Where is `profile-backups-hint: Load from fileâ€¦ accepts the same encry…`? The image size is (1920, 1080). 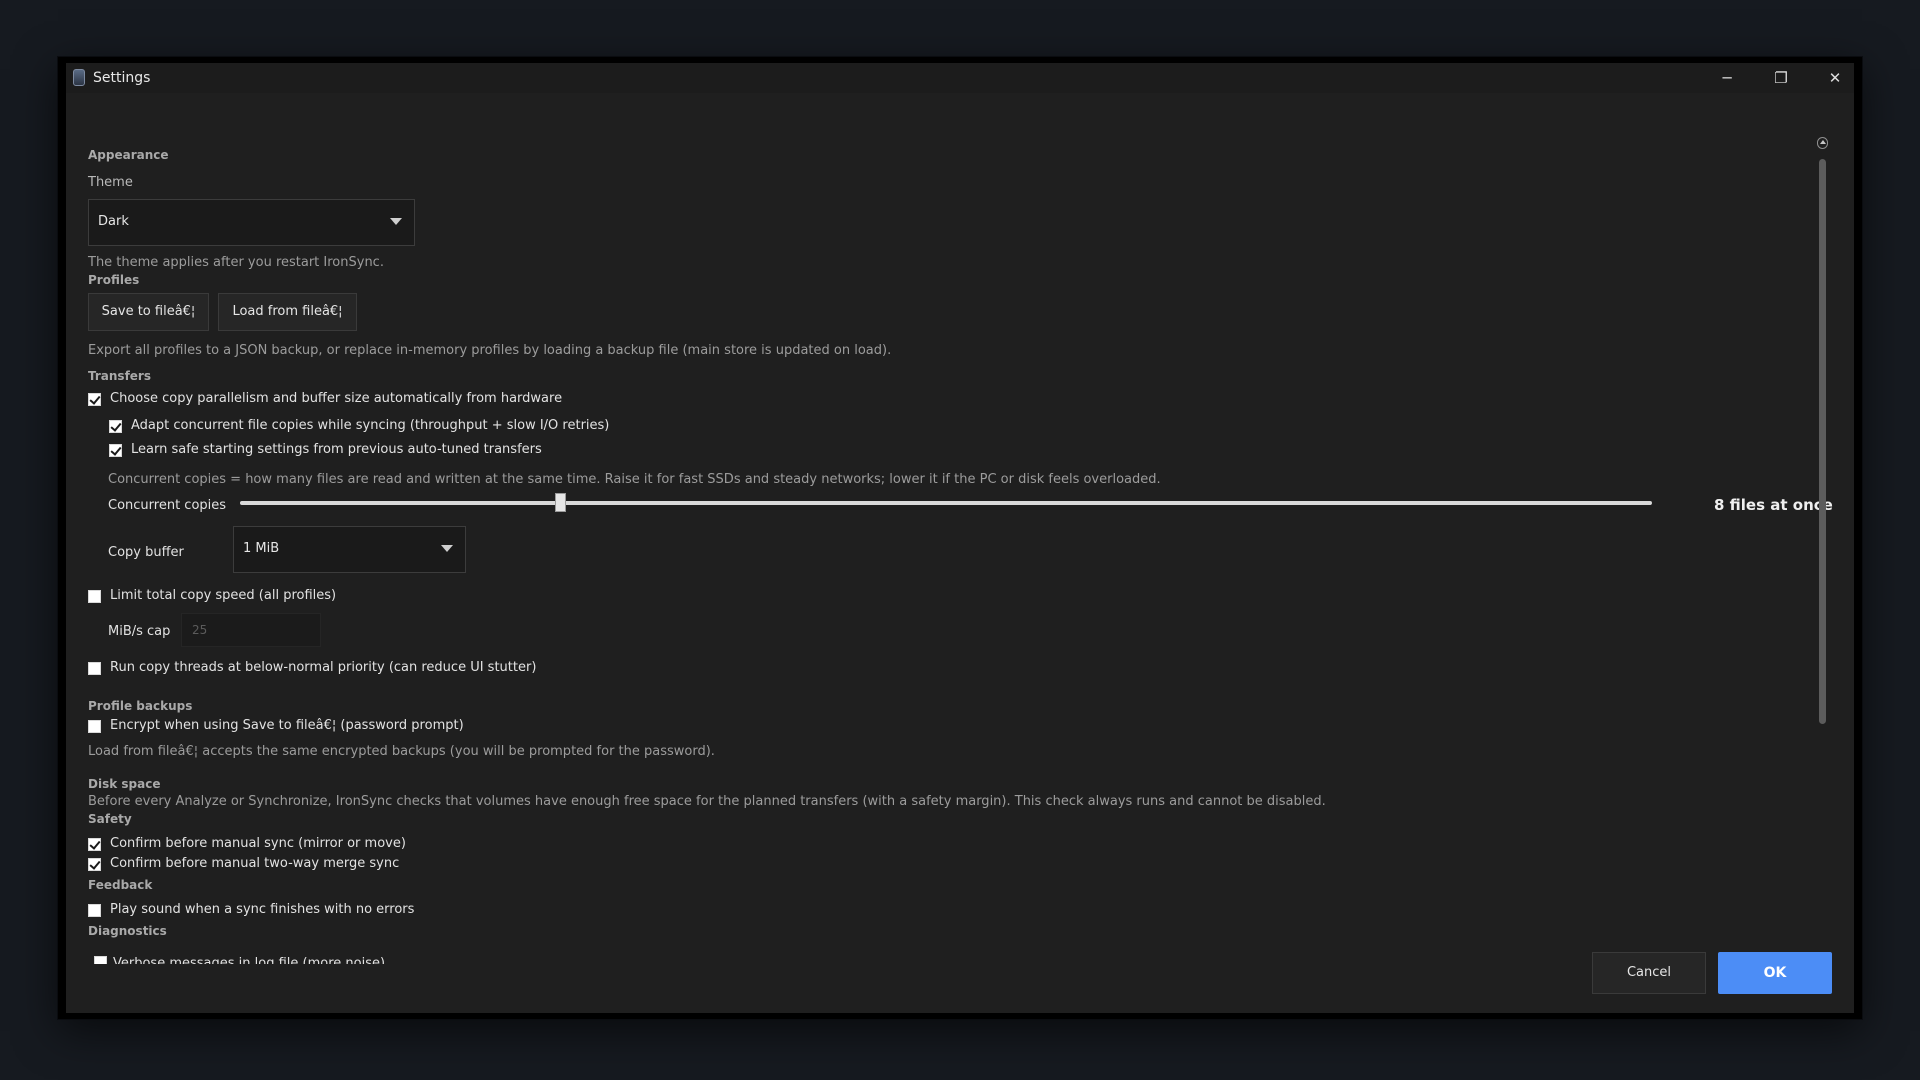 profile-backups-hint: Load from fileâ€¦ accepts the same encry… is located at coordinates (401, 751).